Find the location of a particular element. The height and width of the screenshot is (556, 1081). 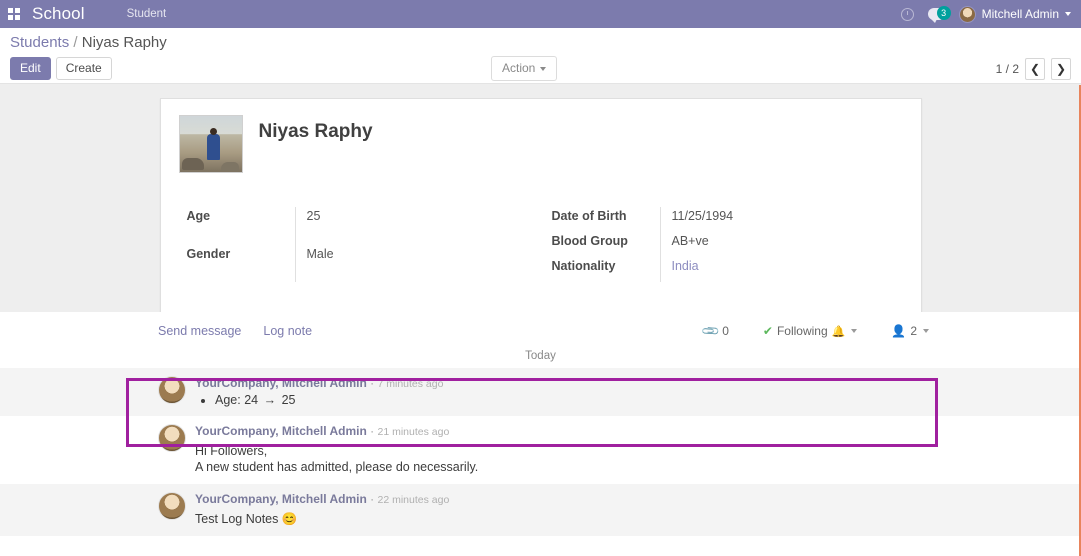

action-dropdown-button: Action is located at coordinates (524, 68).